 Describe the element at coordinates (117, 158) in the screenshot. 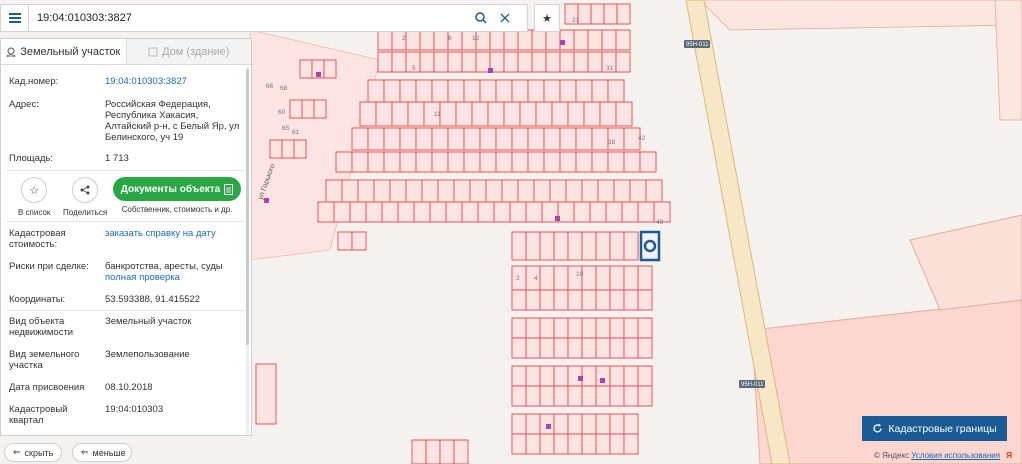

I see `area-value: 1 713` at that location.